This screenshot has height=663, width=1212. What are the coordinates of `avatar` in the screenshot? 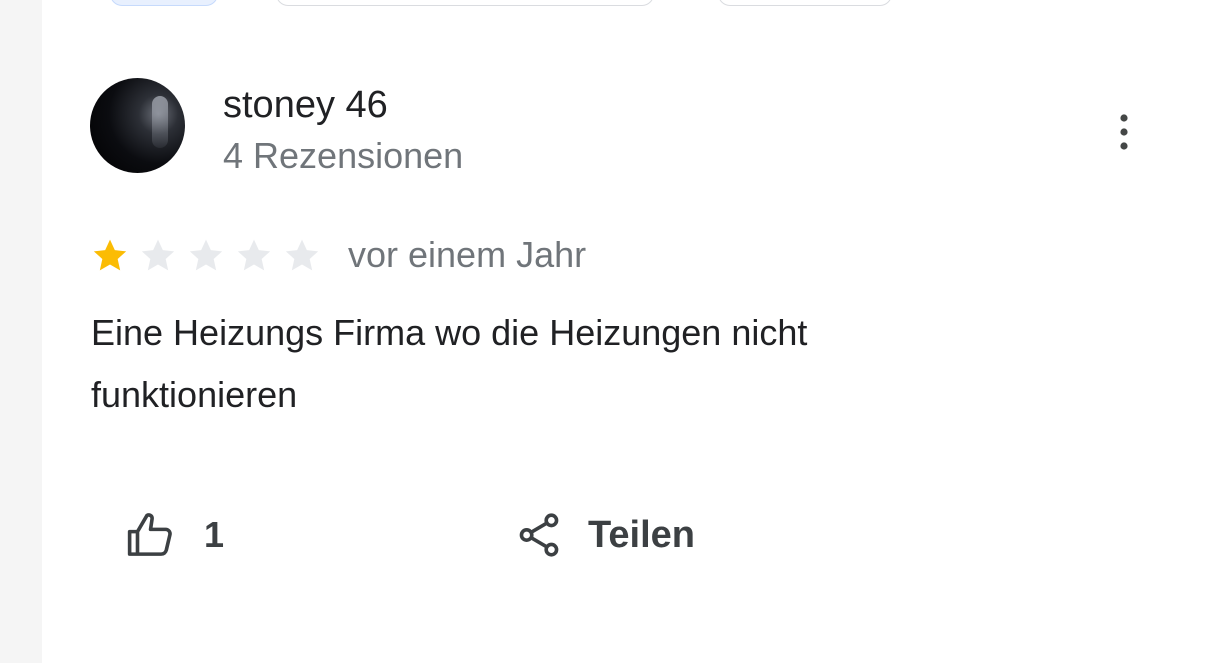 It's located at (137, 125).